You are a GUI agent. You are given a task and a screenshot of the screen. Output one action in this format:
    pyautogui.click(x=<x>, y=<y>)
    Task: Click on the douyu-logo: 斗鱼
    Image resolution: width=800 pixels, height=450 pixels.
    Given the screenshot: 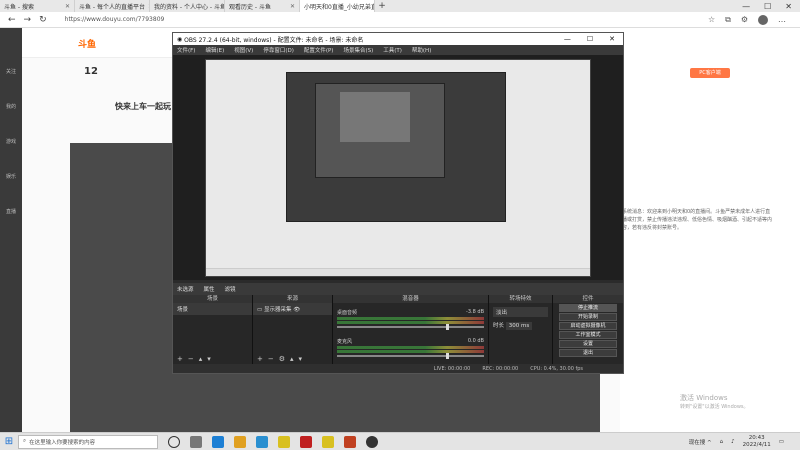 What is the action you would take?
    pyautogui.click(x=87, y=43)
    